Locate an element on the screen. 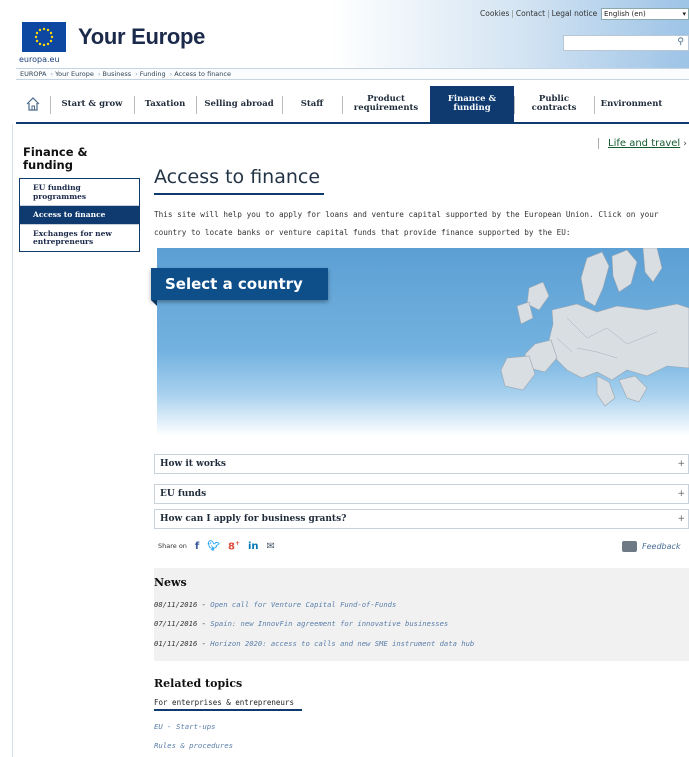 The image size is (689, 757). legal-notice-link: Legal notice is located at coordinates (575, 13).